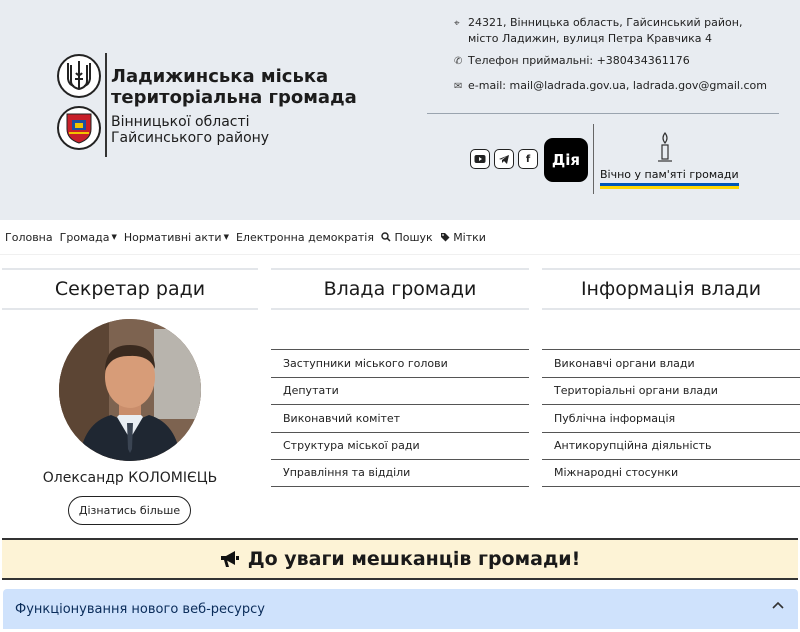 The width and height of the screenshot is (800, 632). I want to click on phone: ✆ Телефон приймальні: +380434361176, so click(572, 60).